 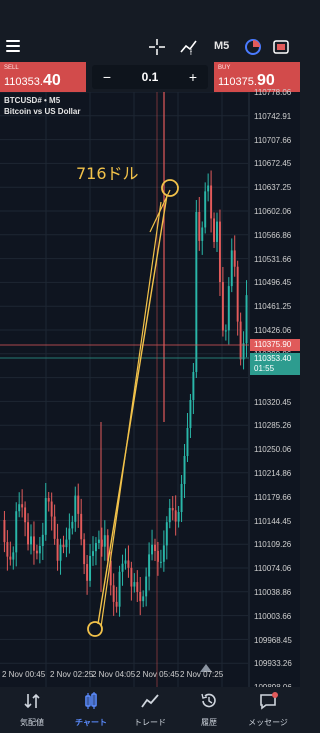 I want to click on crosshair-icon, so click(x=157, y=47).